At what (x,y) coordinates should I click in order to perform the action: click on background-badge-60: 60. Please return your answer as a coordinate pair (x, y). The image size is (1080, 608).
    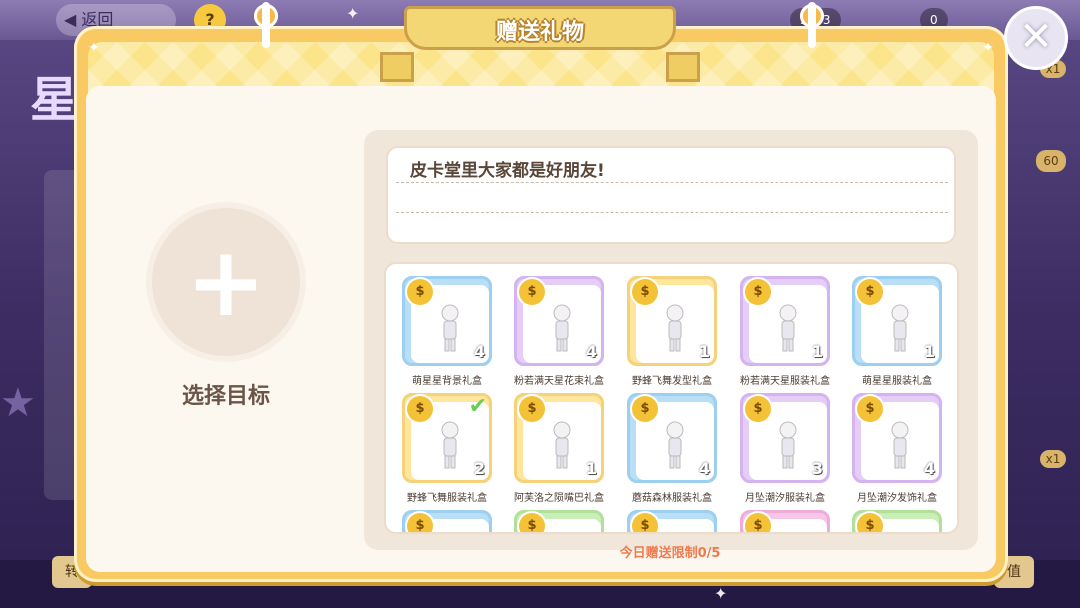
    Looking at the image, I should click on (1051, 161).